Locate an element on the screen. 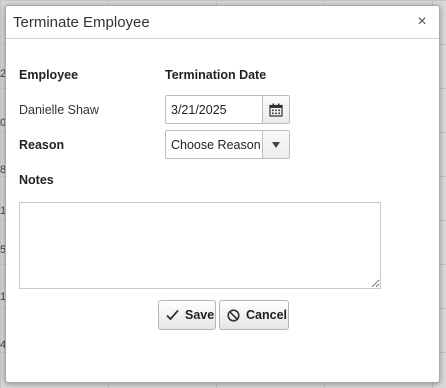 The width and height of the screenshot is (446, 388). calendar-button is located at coordinates (275, 109).